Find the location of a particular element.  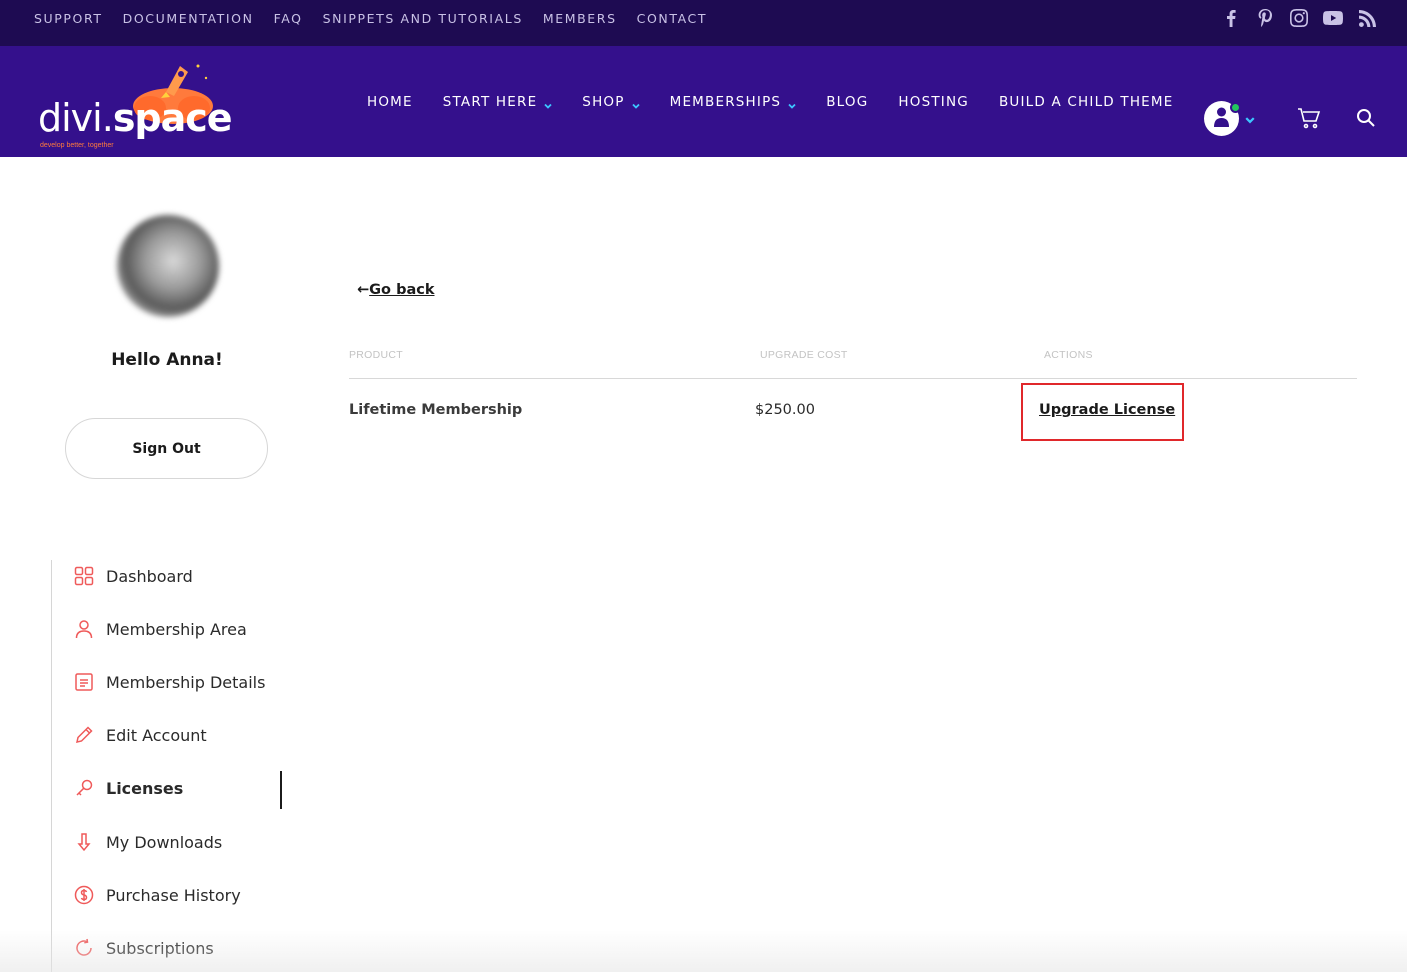

user-icon is located at coordinates (84, 629).